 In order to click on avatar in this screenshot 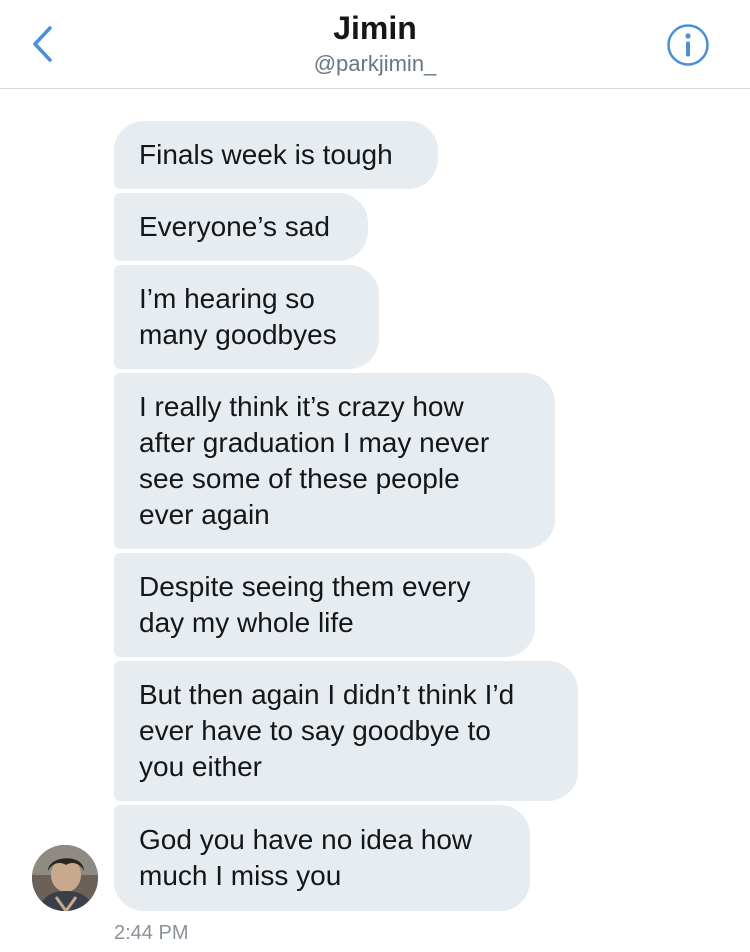, I will do `click(65, 878)`.